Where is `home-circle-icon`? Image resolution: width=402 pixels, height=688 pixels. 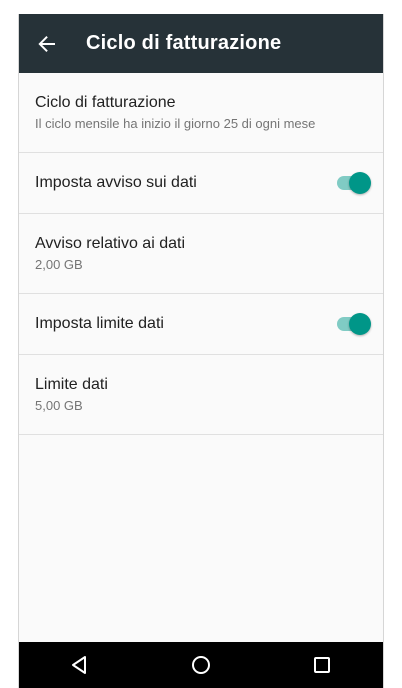
home-circle-icon is located at coordinates (200, 665).